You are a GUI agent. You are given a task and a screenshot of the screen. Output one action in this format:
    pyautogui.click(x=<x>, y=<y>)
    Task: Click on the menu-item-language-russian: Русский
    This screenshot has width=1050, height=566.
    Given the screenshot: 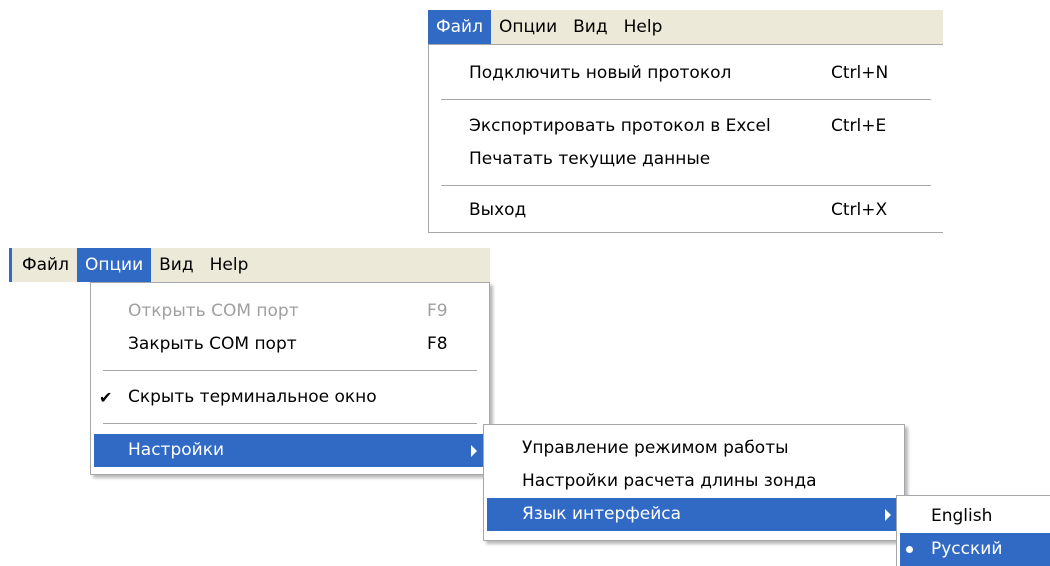 What is the action you would take?
    pyautogui.click(x=975, y=549)
    